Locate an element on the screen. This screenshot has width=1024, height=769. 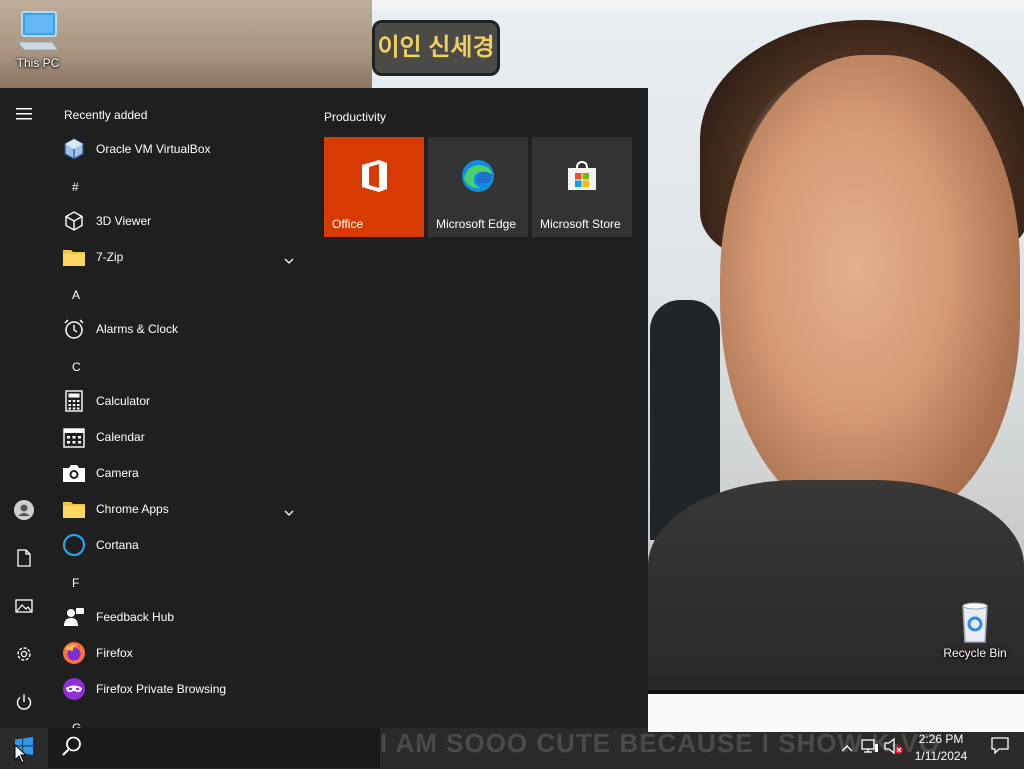
app-item-firefox-private-browsing: Firefox Private Browsing is located at coordinates (176, 689).